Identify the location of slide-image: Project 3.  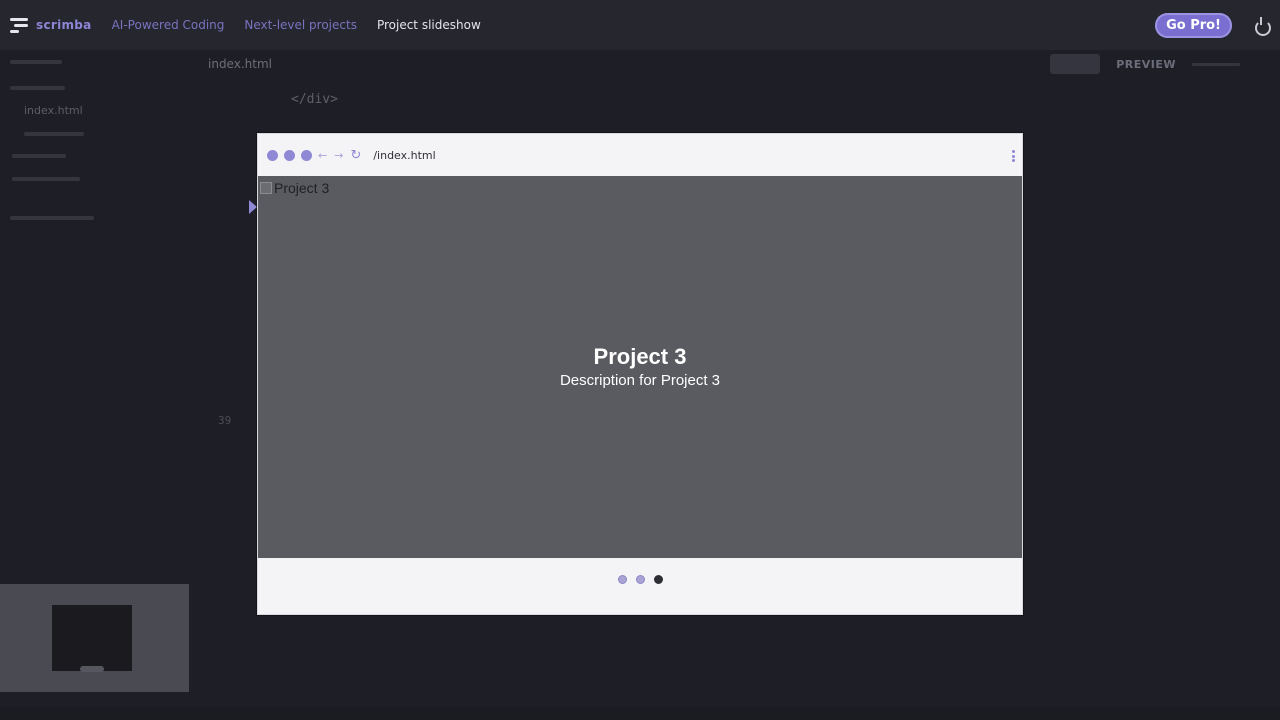
(294, 188).